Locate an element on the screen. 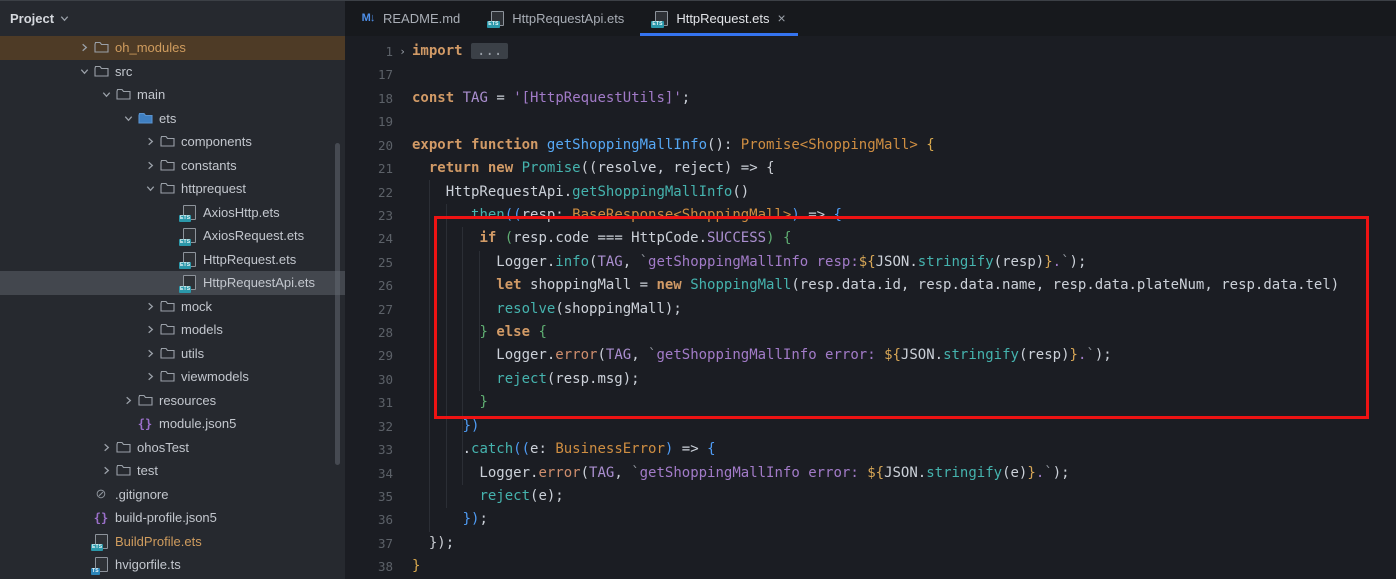  tree-item-resources: resources is located at coordinates (172, 401).